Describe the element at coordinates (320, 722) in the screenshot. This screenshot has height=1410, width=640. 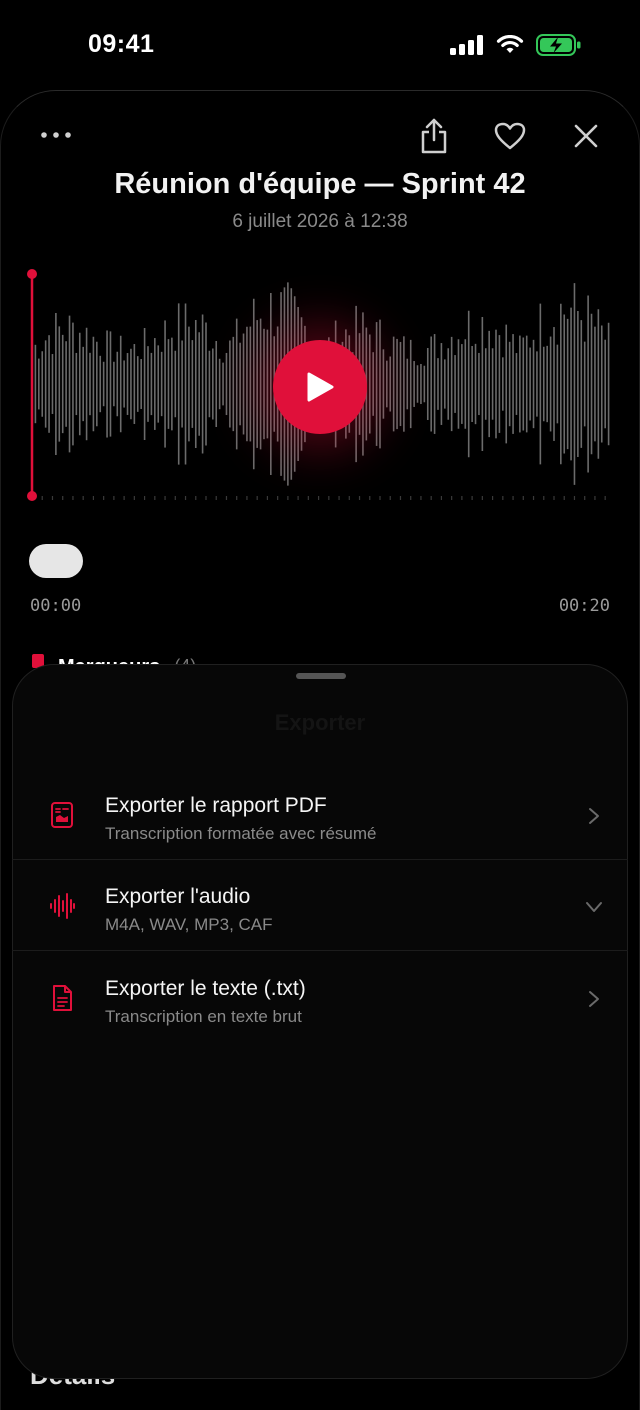
I see `sheet-title: Exporter` at that location.